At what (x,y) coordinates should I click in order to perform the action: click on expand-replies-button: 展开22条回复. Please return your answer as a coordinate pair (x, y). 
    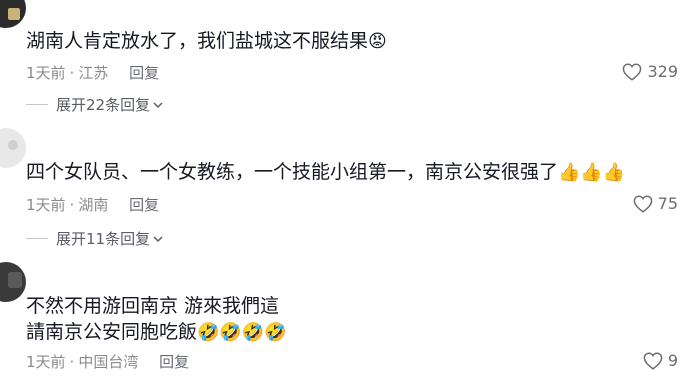
    Looking at the image, I should click on (94, 104).